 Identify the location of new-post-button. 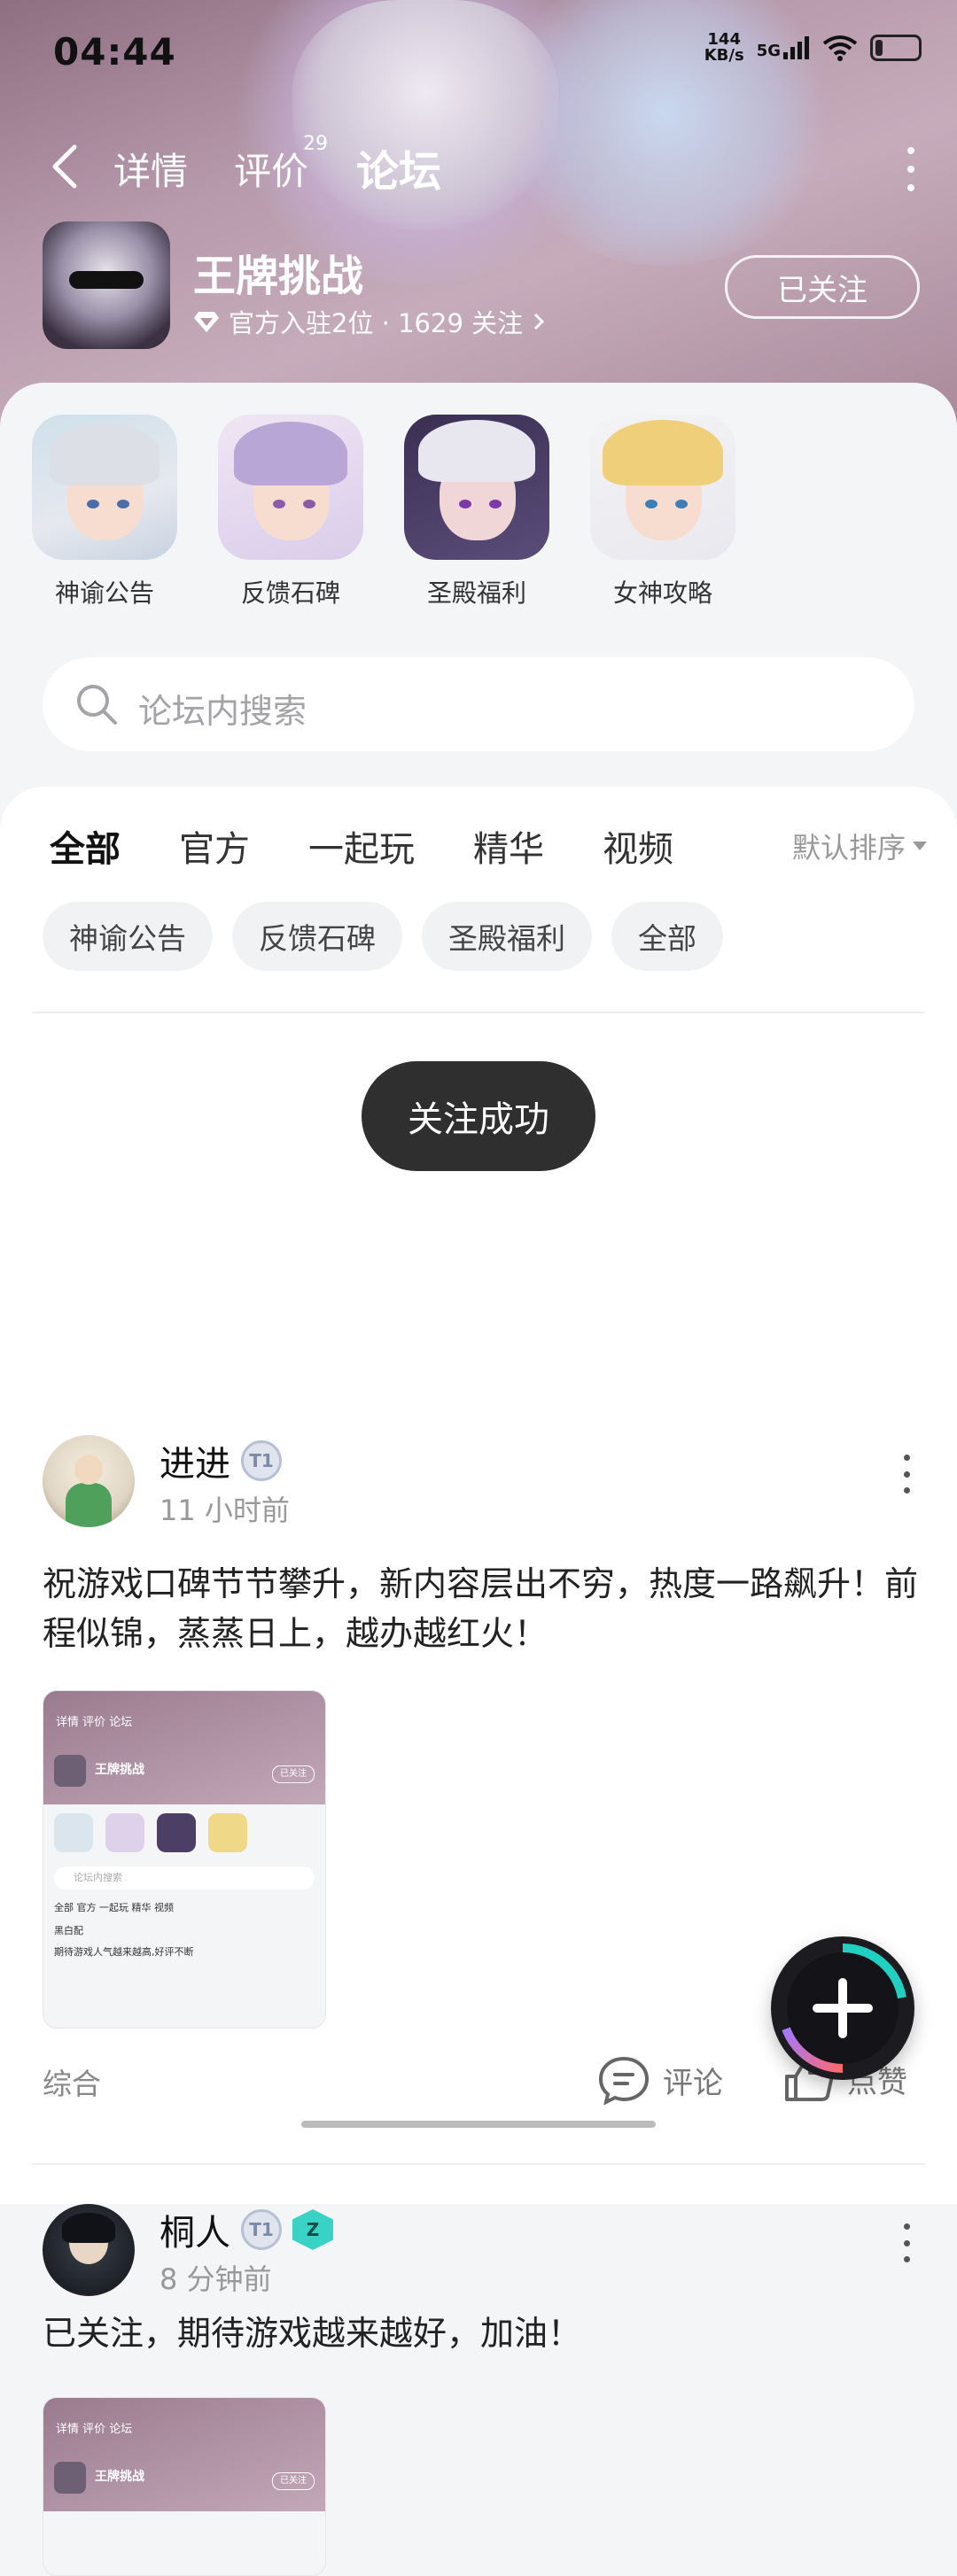
(842, 2008).